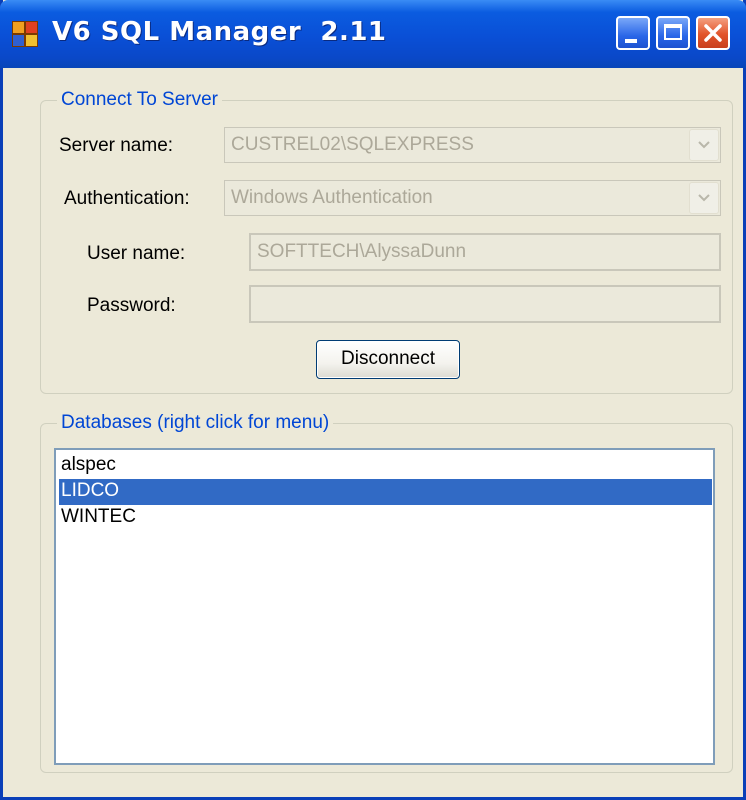 The width and height of the screenshot is (746, 800). I want to click on maximize-icon, so click(673, 33).